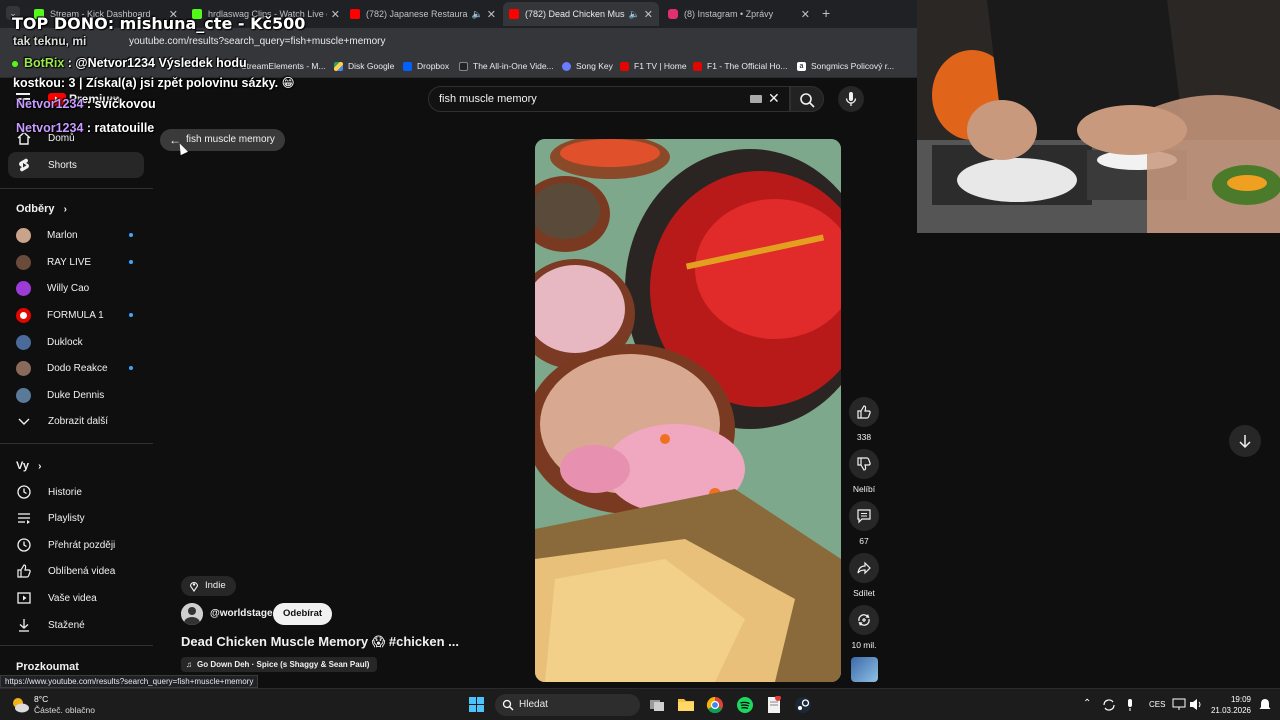 The image size is (1280, 720). What do you see at coordinates (864, 669) in the screenshot?
I see `sound-thumbnail` at bounding box center [864, 669].